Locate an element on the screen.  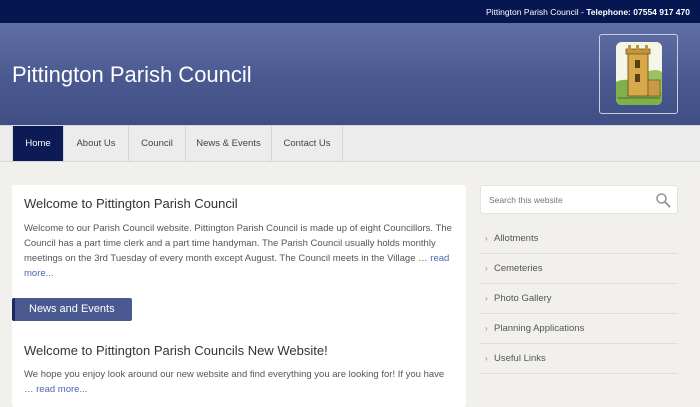
nav-about-us: About Us is located at coordinates (96, 143).